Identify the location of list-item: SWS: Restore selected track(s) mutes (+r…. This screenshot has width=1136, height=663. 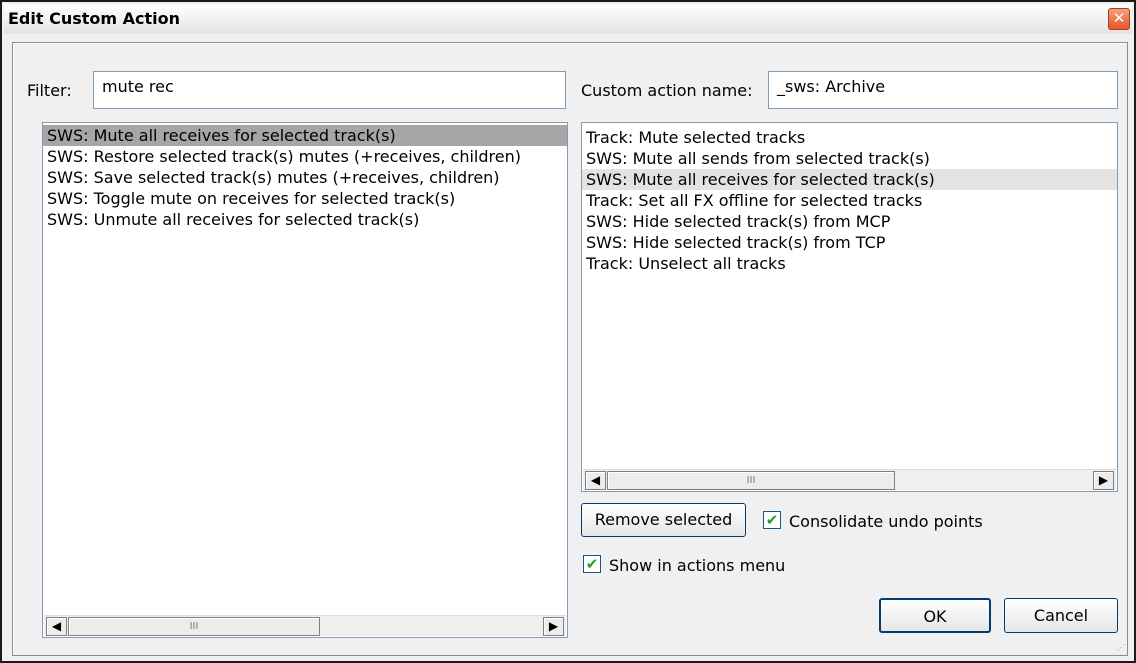
(305, 156).